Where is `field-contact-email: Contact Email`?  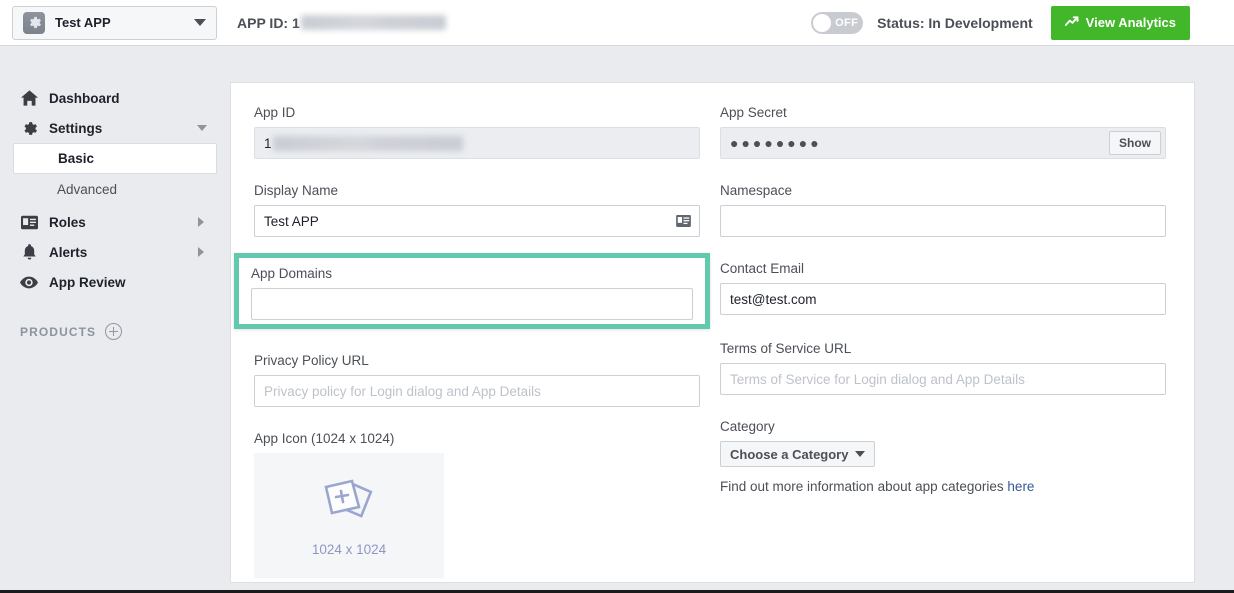
field-contact-email: Contact Email is located at coordinates (943, 288).